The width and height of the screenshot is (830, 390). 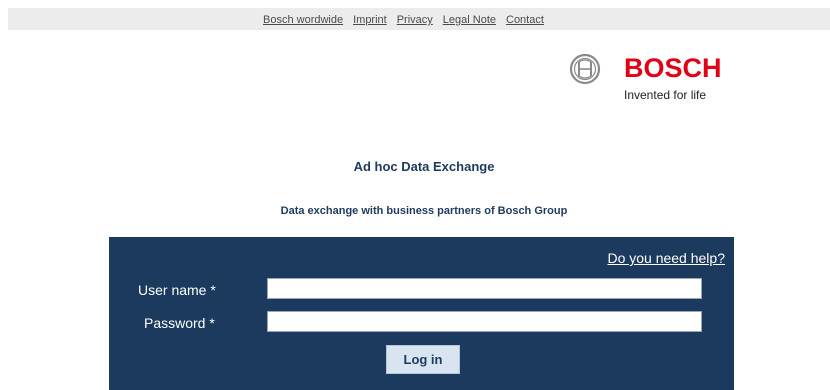 I want to click on username-input, so click(x=484, y=288).